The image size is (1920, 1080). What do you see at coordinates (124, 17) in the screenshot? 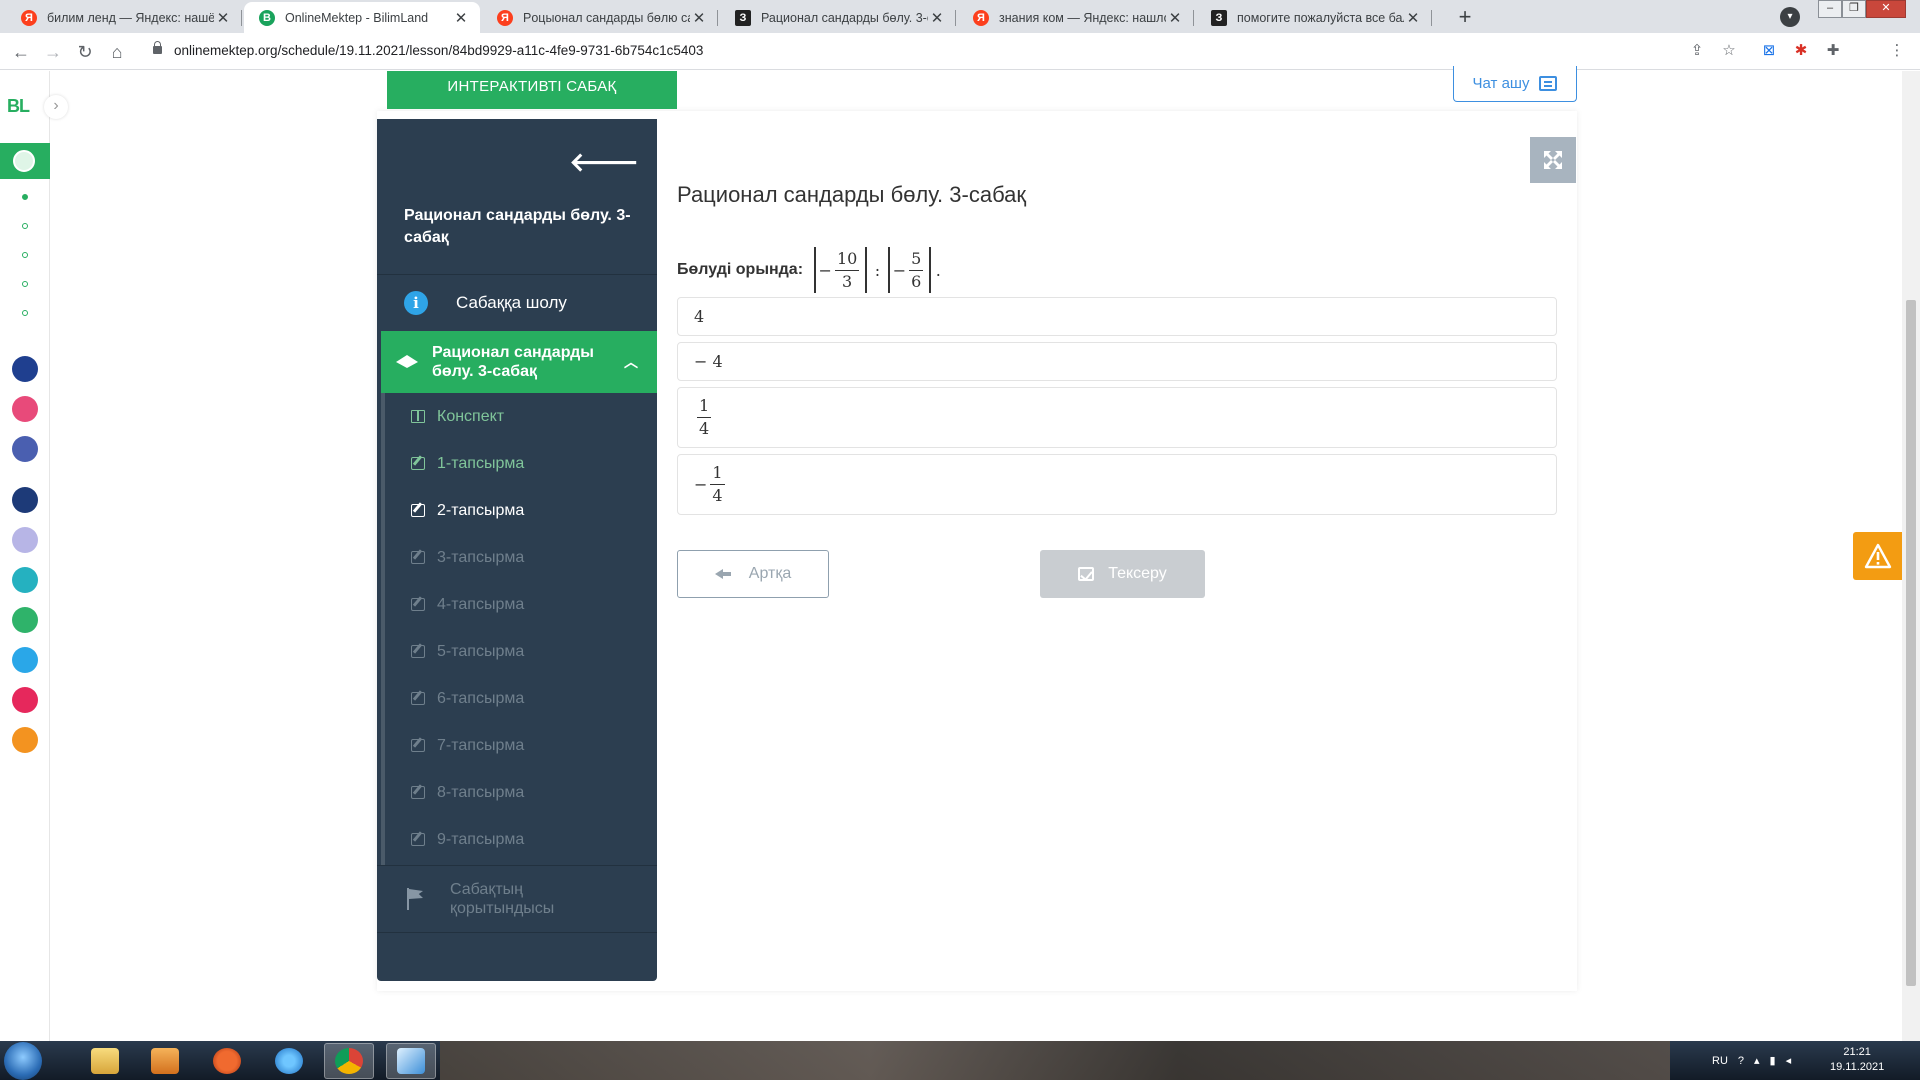
I see `browser-tab-0: Я билим ленд — Яндекс: нашёлс ✕` at bounding box center [124, 17].